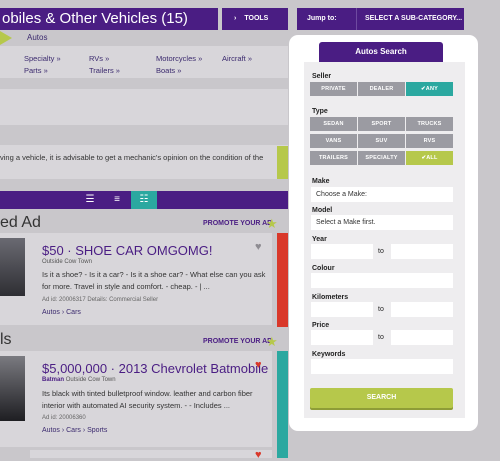 This screenshot has height=461, width=500. I want to click on type-all-option: ✔ALL, so click(429, 158).